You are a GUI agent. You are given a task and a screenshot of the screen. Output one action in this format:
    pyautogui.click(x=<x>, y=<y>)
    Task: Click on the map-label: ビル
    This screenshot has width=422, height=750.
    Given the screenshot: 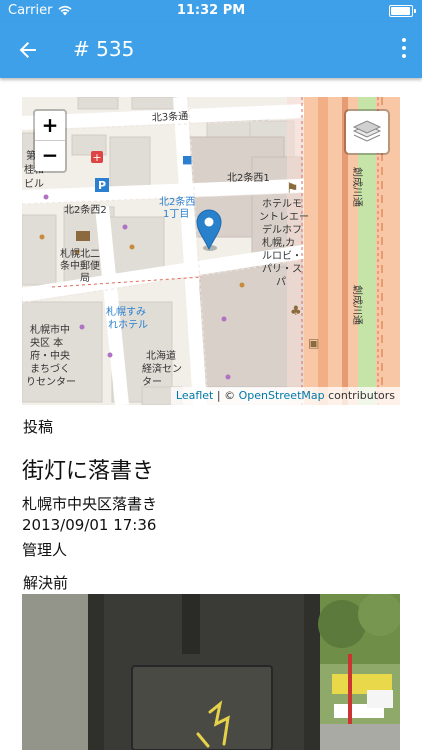 What is the action you would take?
    pyautogui.click(x=34, y=184)
    